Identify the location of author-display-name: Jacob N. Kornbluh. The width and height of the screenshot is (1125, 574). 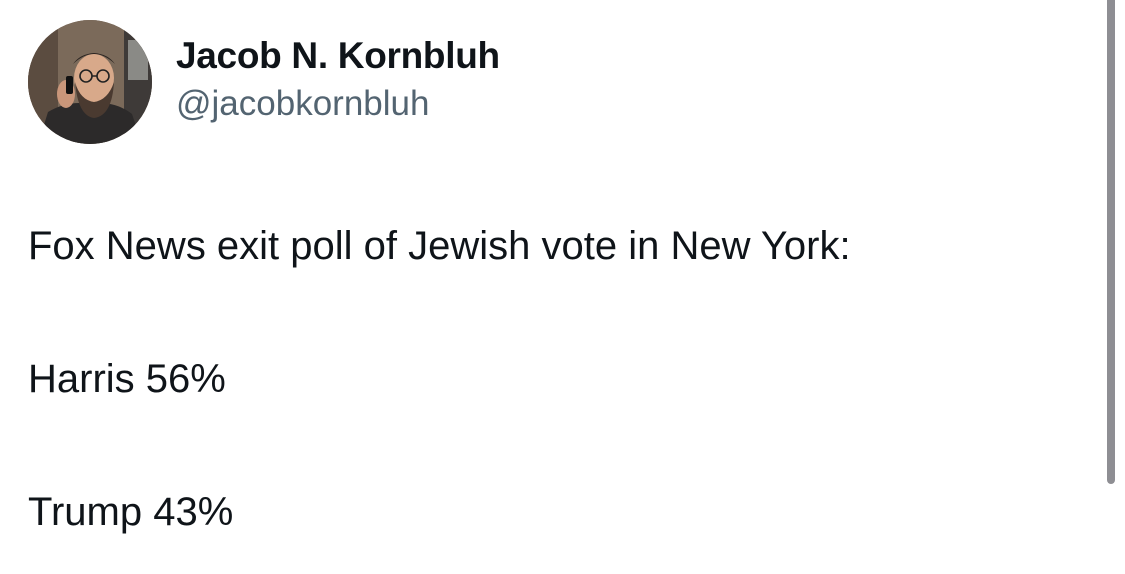
(338, 56).